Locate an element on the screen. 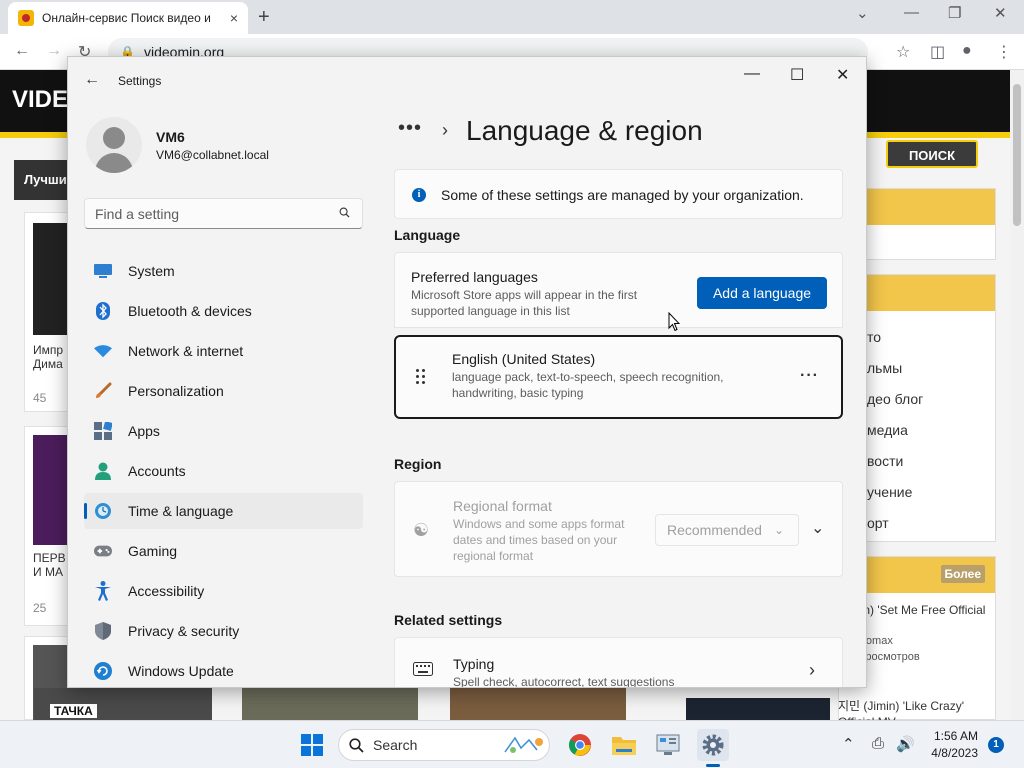  gear-icon is located at coordinates (713, 745).